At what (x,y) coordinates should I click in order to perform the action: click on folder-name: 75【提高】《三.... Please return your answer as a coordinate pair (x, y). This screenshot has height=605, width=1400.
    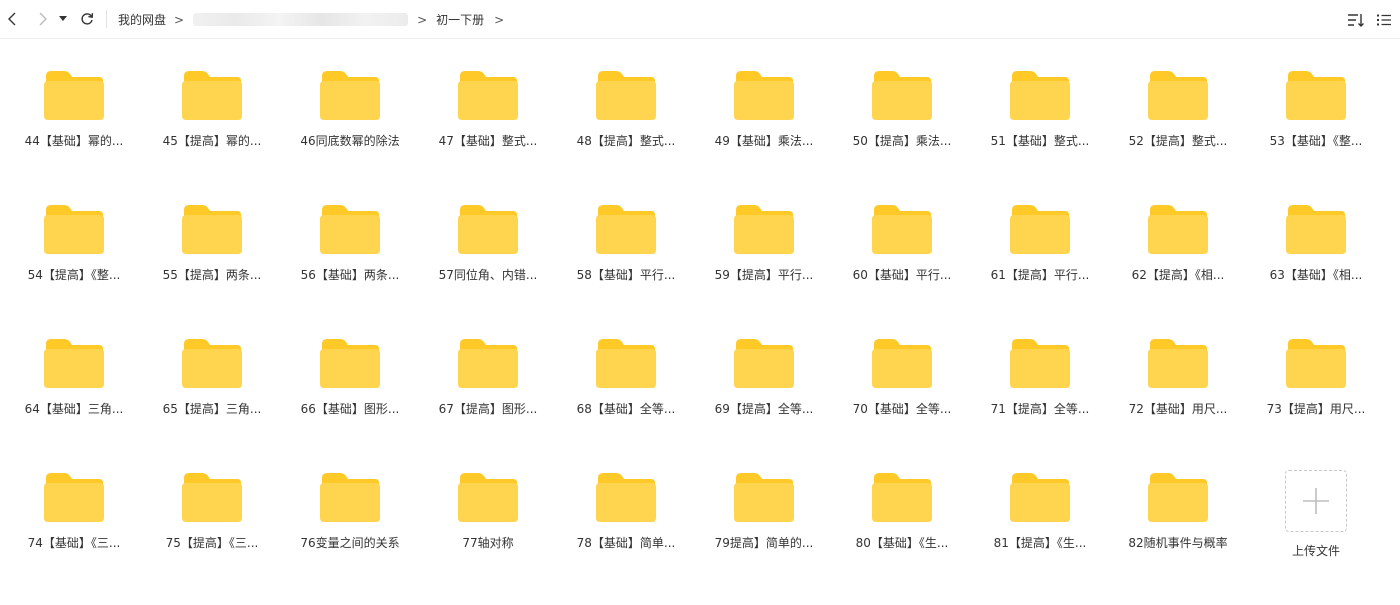
    Looking at the image, I should click on (212, 543).